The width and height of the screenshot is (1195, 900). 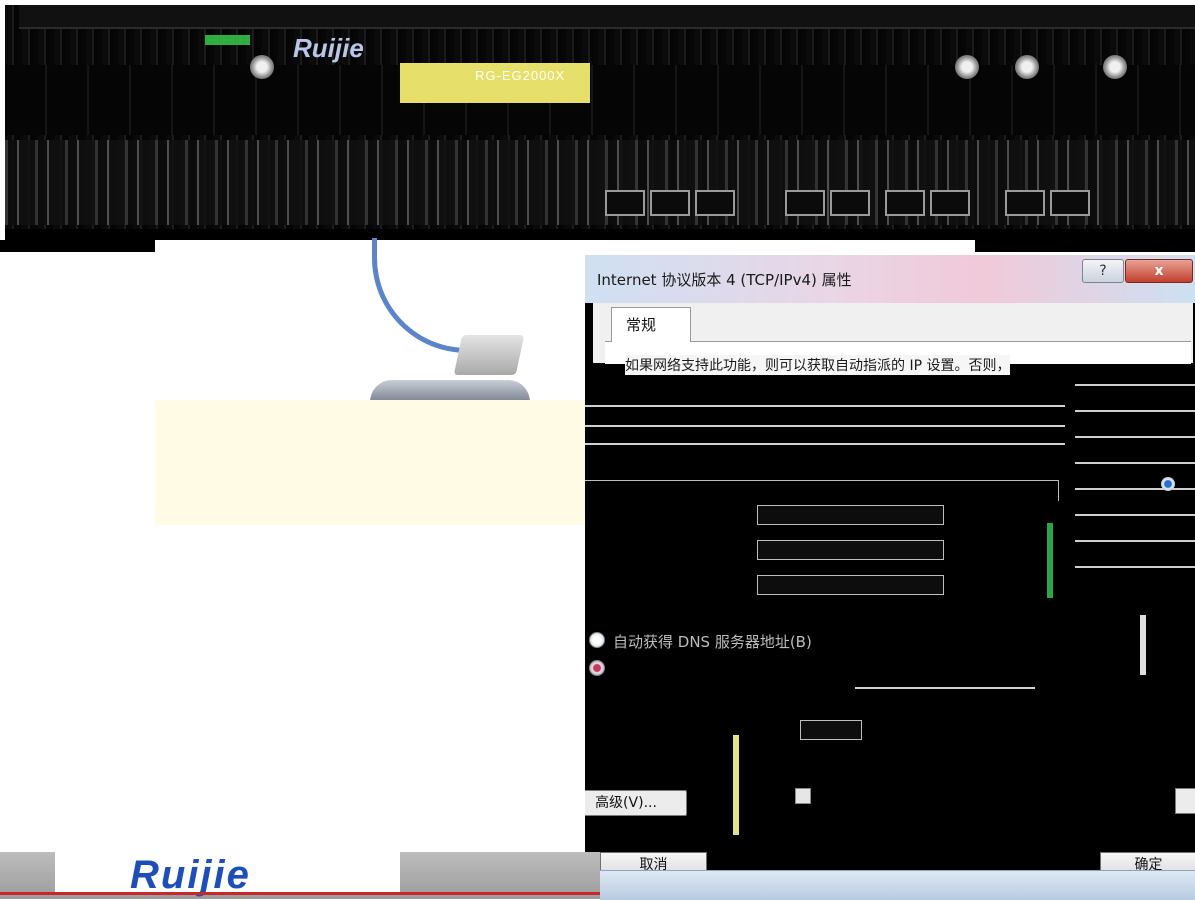 What do you see at coordinates (1159, 271) in the screenshot?
I see `close-icon: x` at bounding box center [1159, 271].